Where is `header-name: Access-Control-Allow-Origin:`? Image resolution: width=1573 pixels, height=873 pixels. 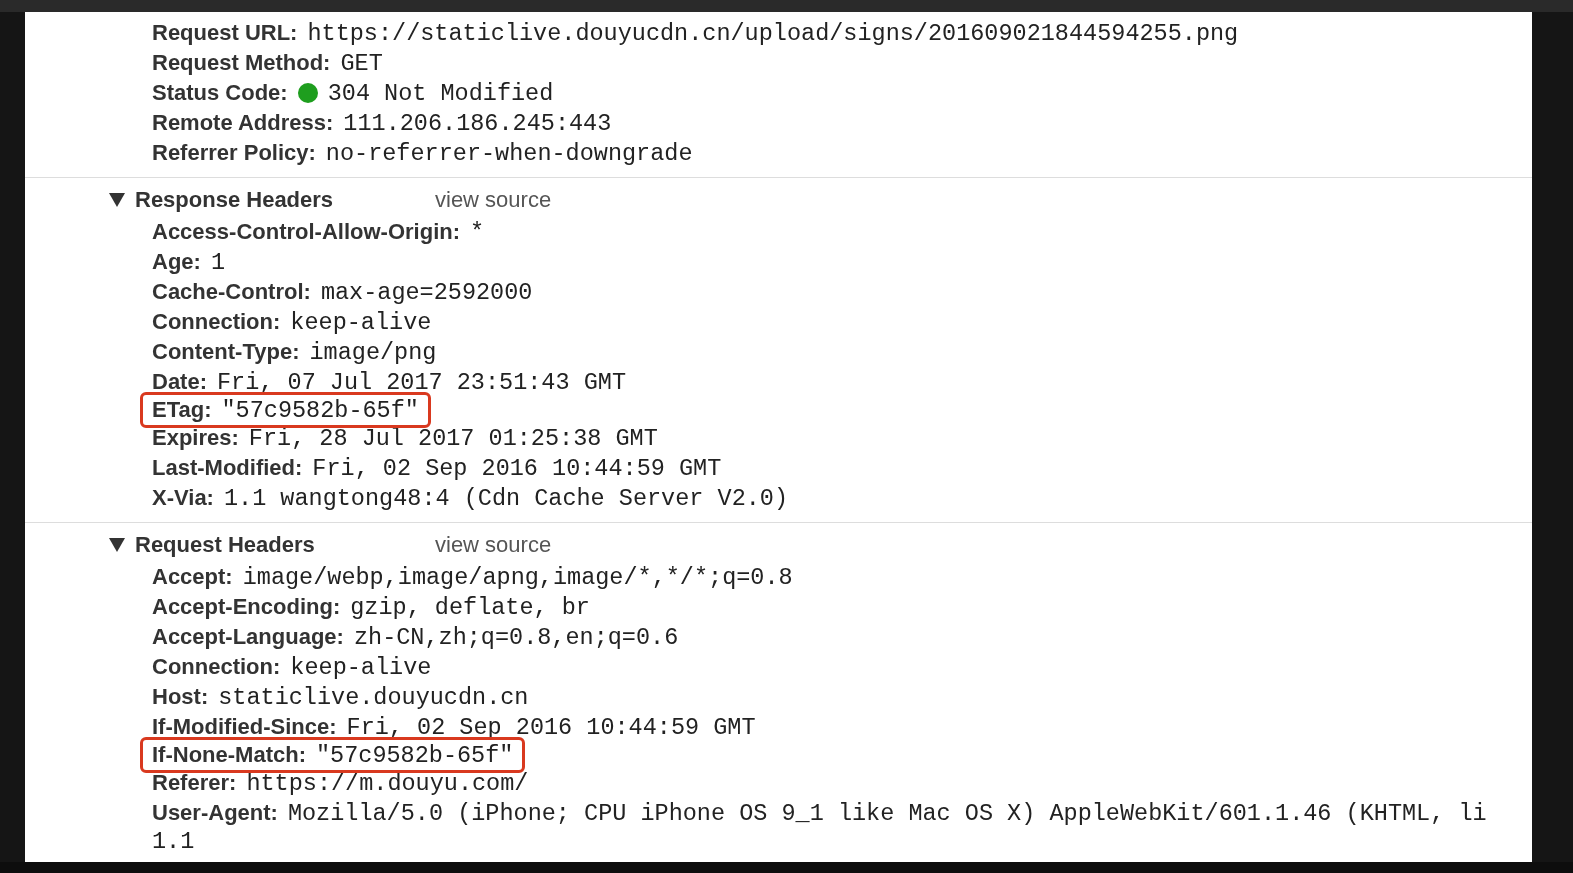
header-name: Access-Control-Allow-Origin: is located at coordinates (306, 232).